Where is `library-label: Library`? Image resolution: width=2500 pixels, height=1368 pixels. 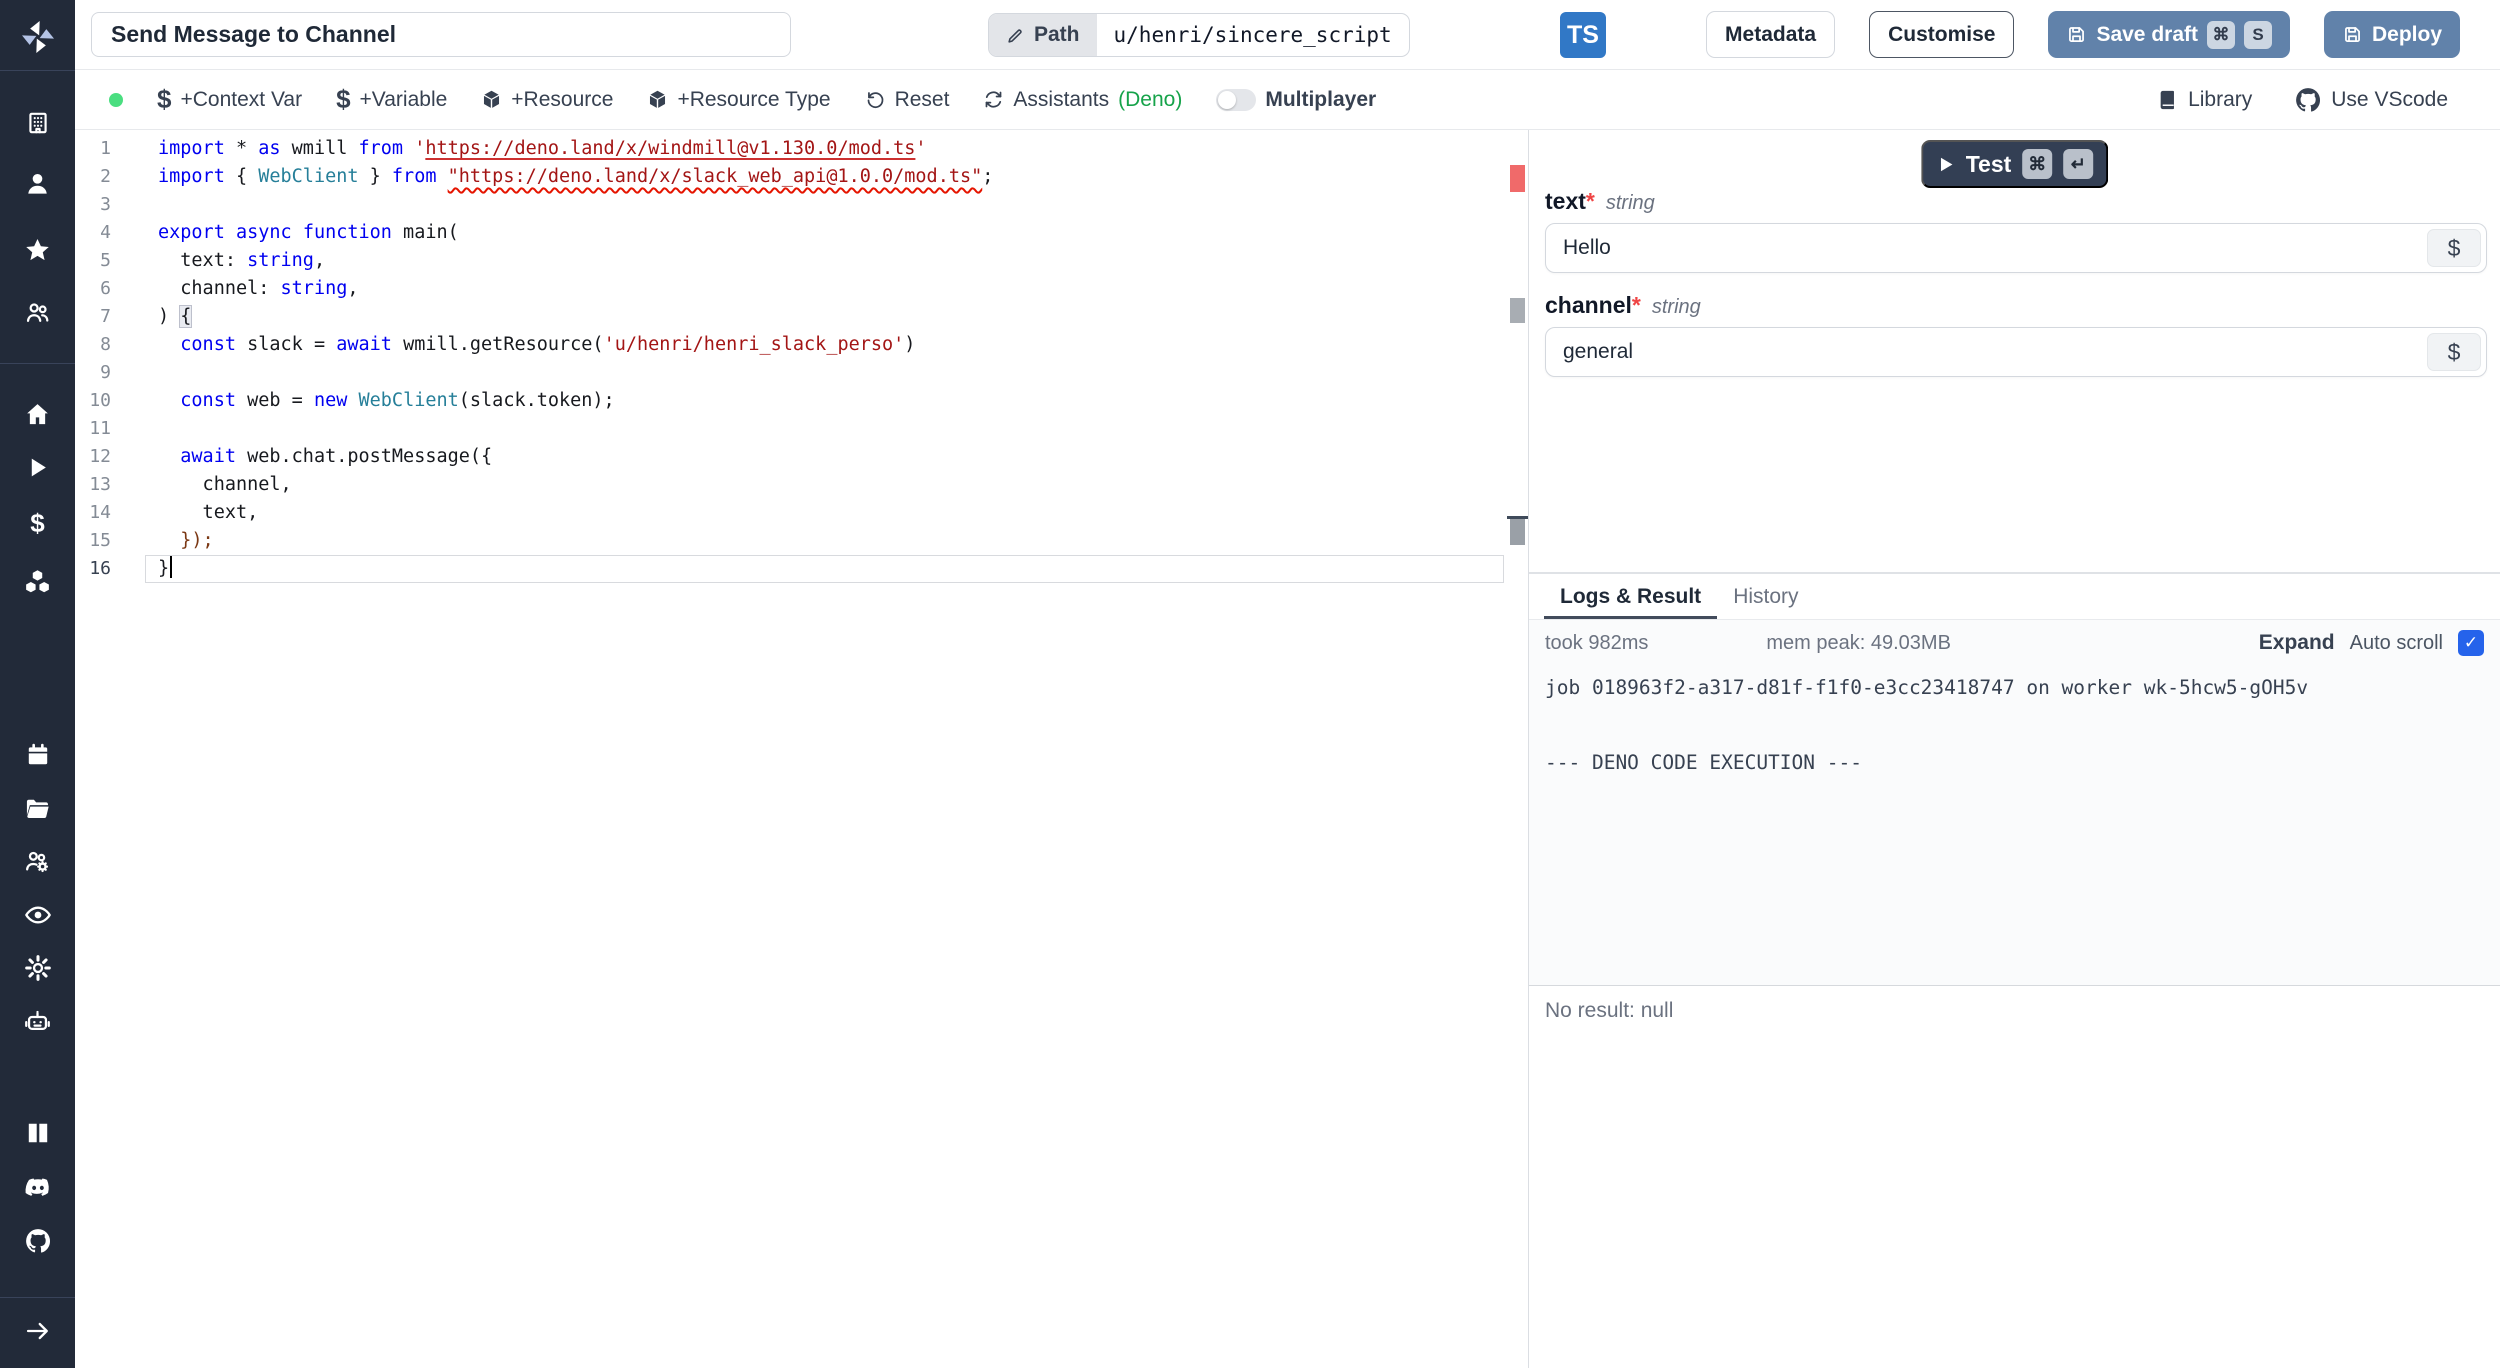
library-label: Library is located at coordinates (2220, 99).